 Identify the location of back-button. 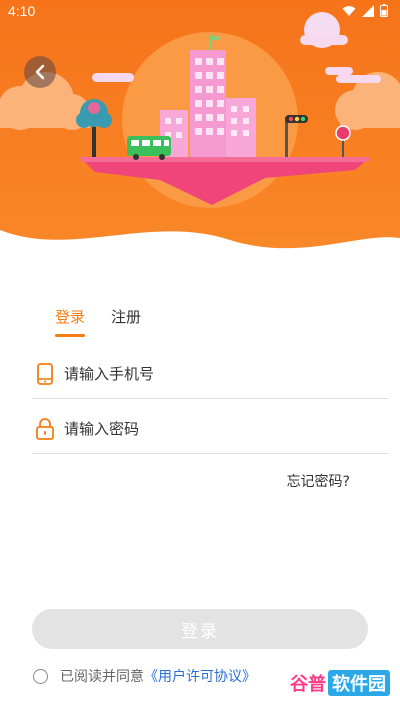
(40, 72).